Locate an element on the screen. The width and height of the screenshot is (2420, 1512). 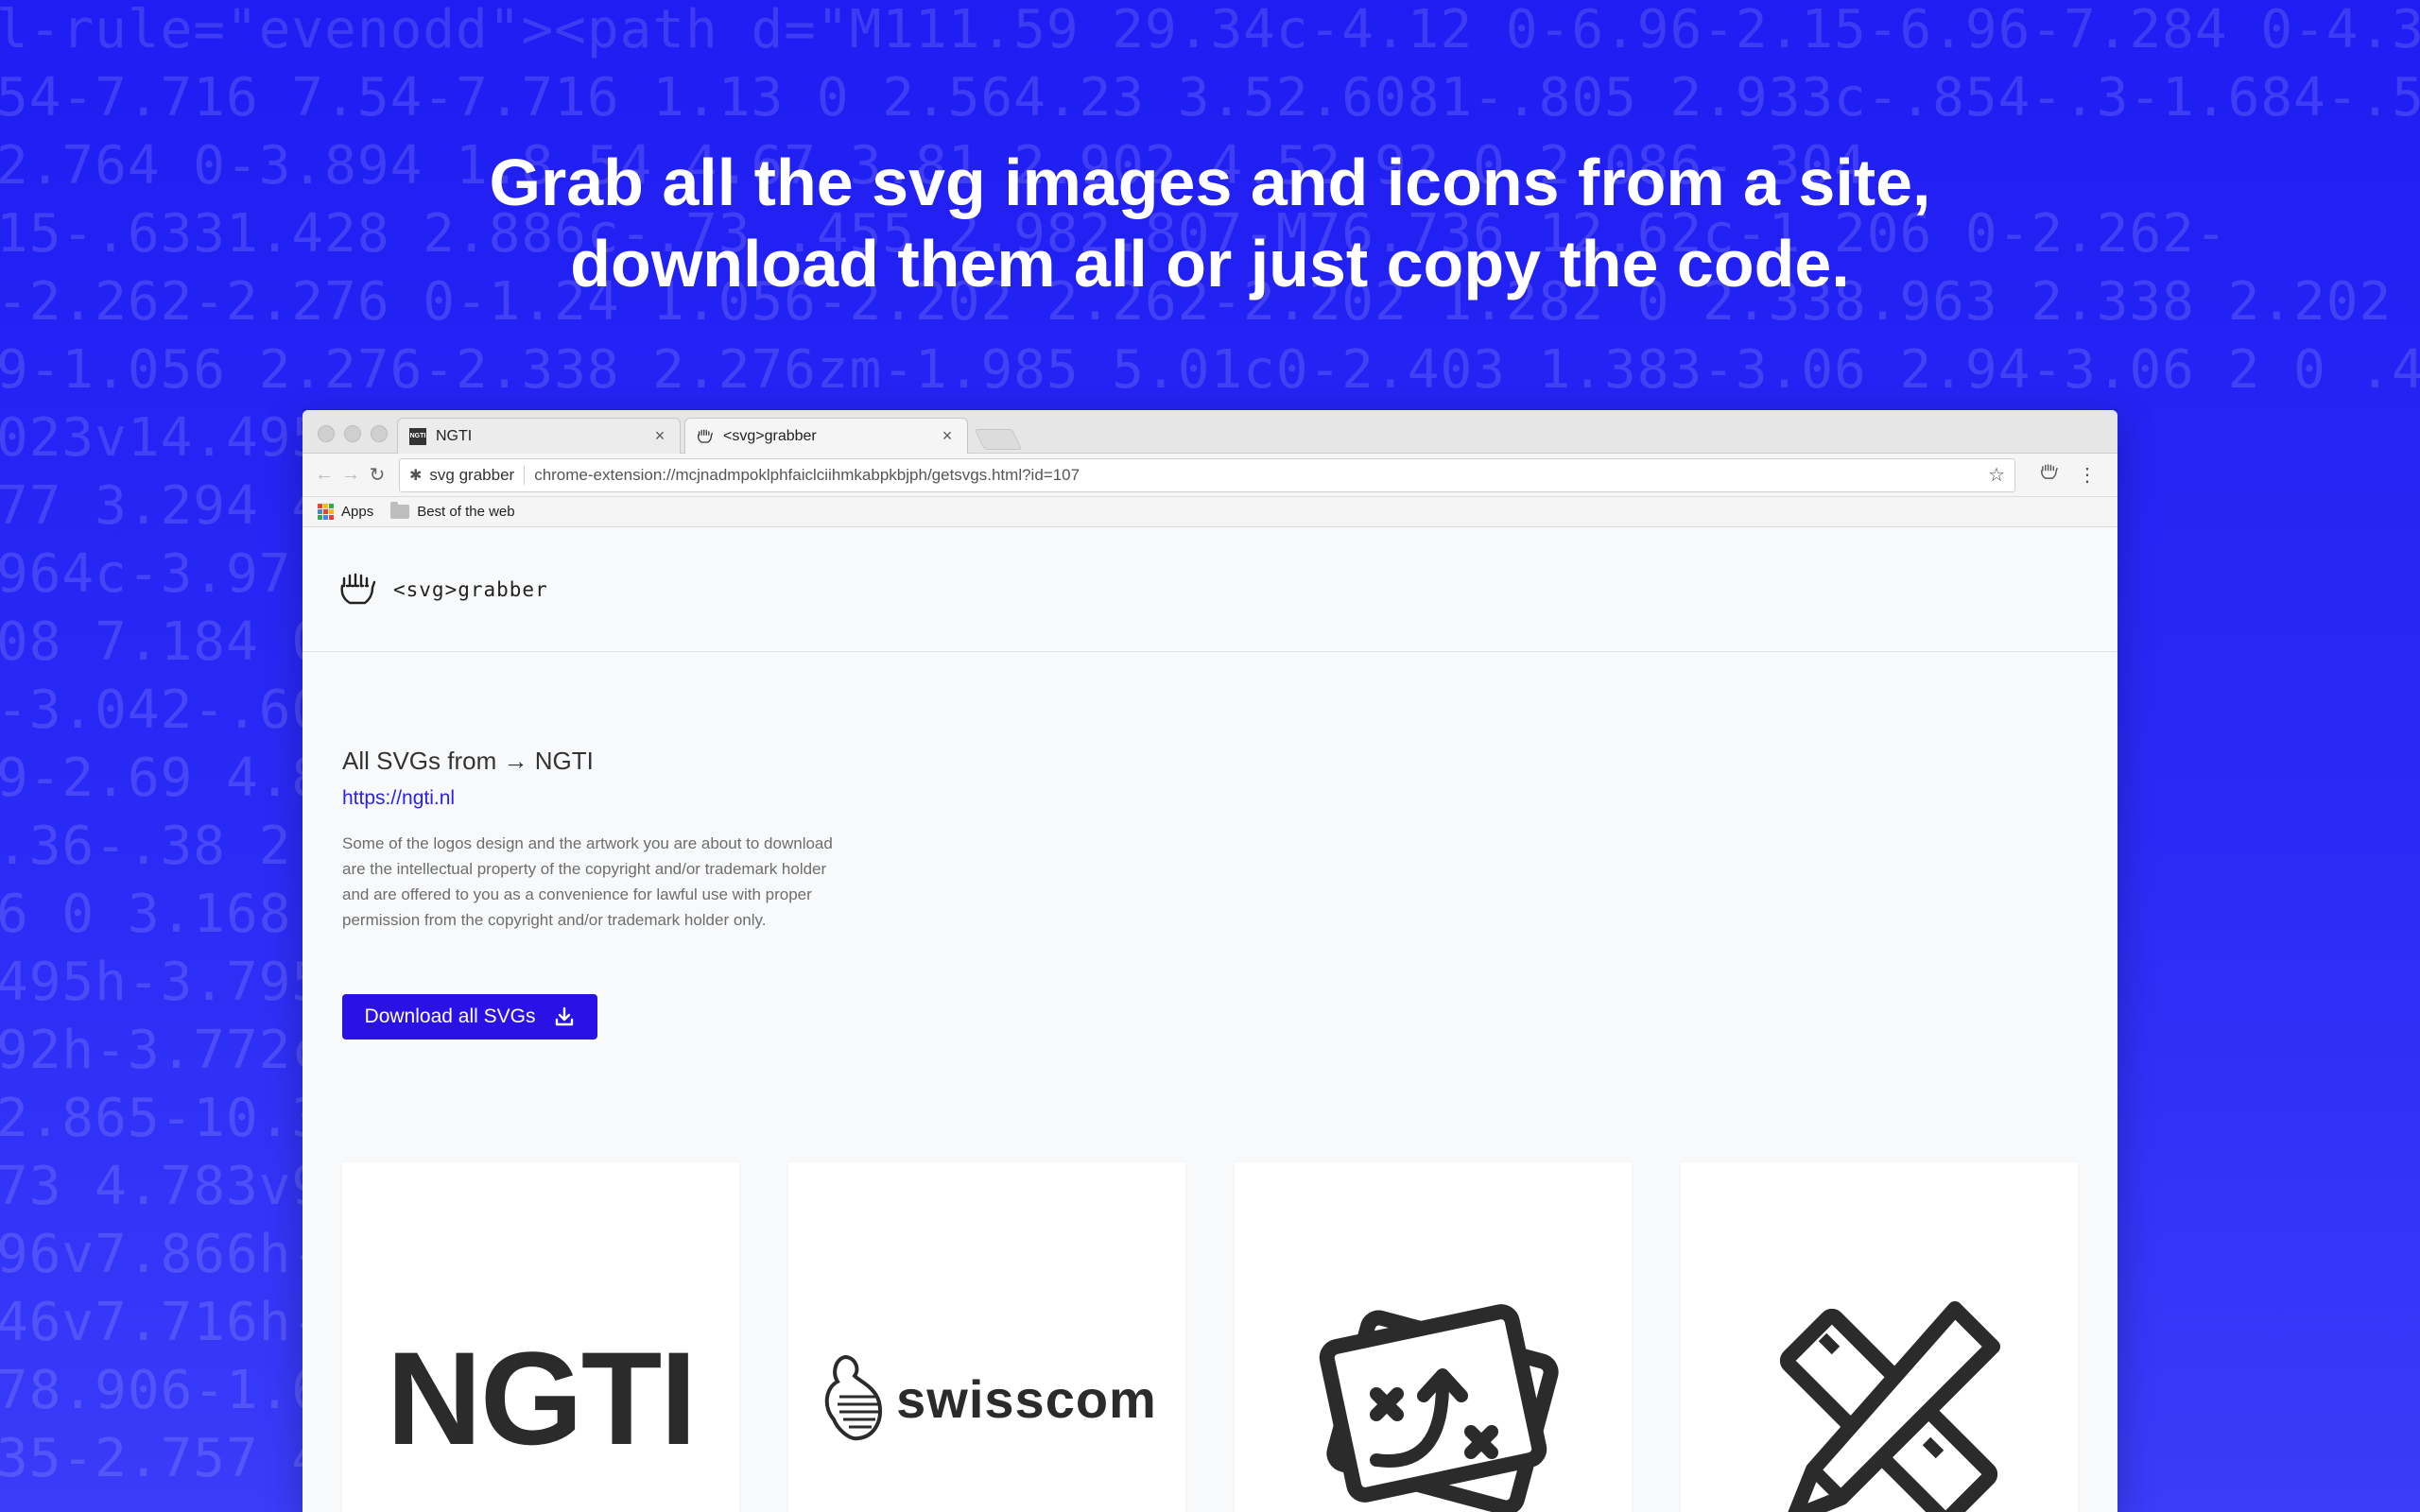
svg-card-ruler-pencil is located at coordinates (1879, 1337).